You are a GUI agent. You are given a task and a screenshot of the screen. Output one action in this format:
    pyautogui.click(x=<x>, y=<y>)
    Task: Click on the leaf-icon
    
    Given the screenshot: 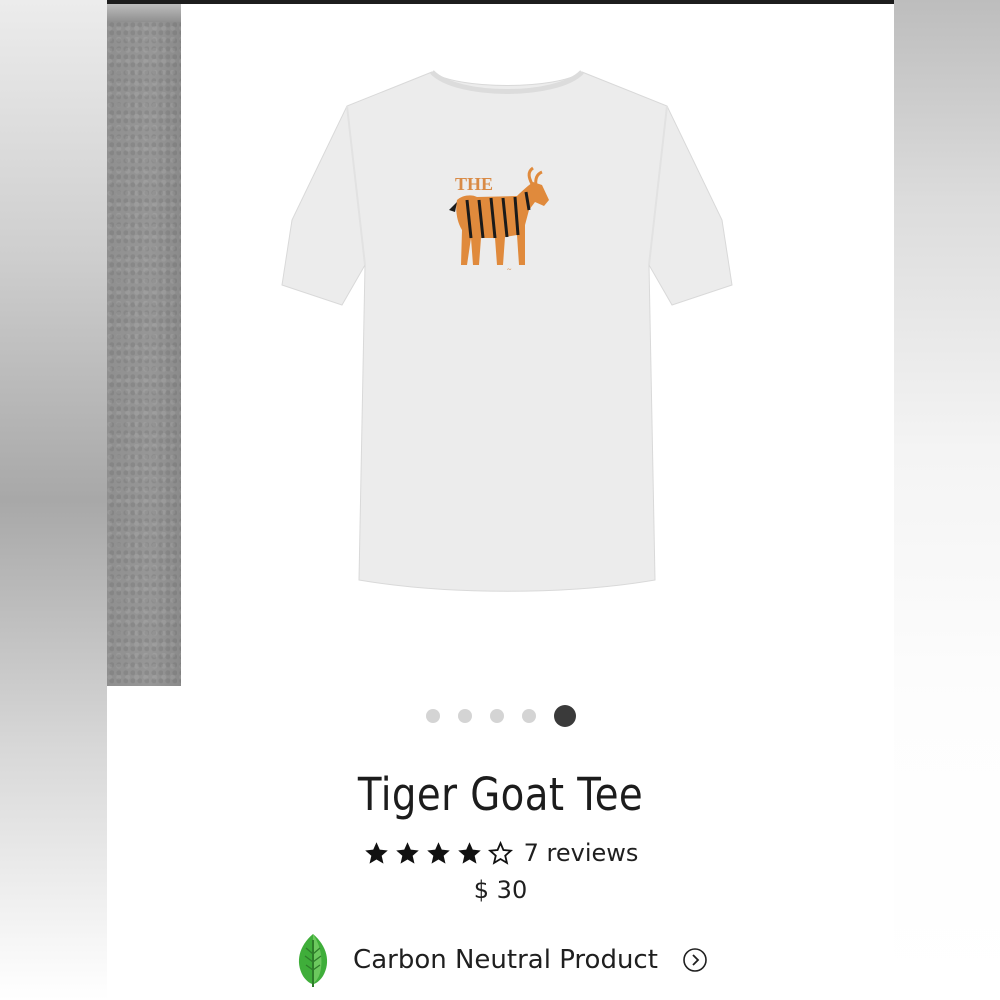 What is the action you would take?
    pyautogui.click(x=313, y=960)
    